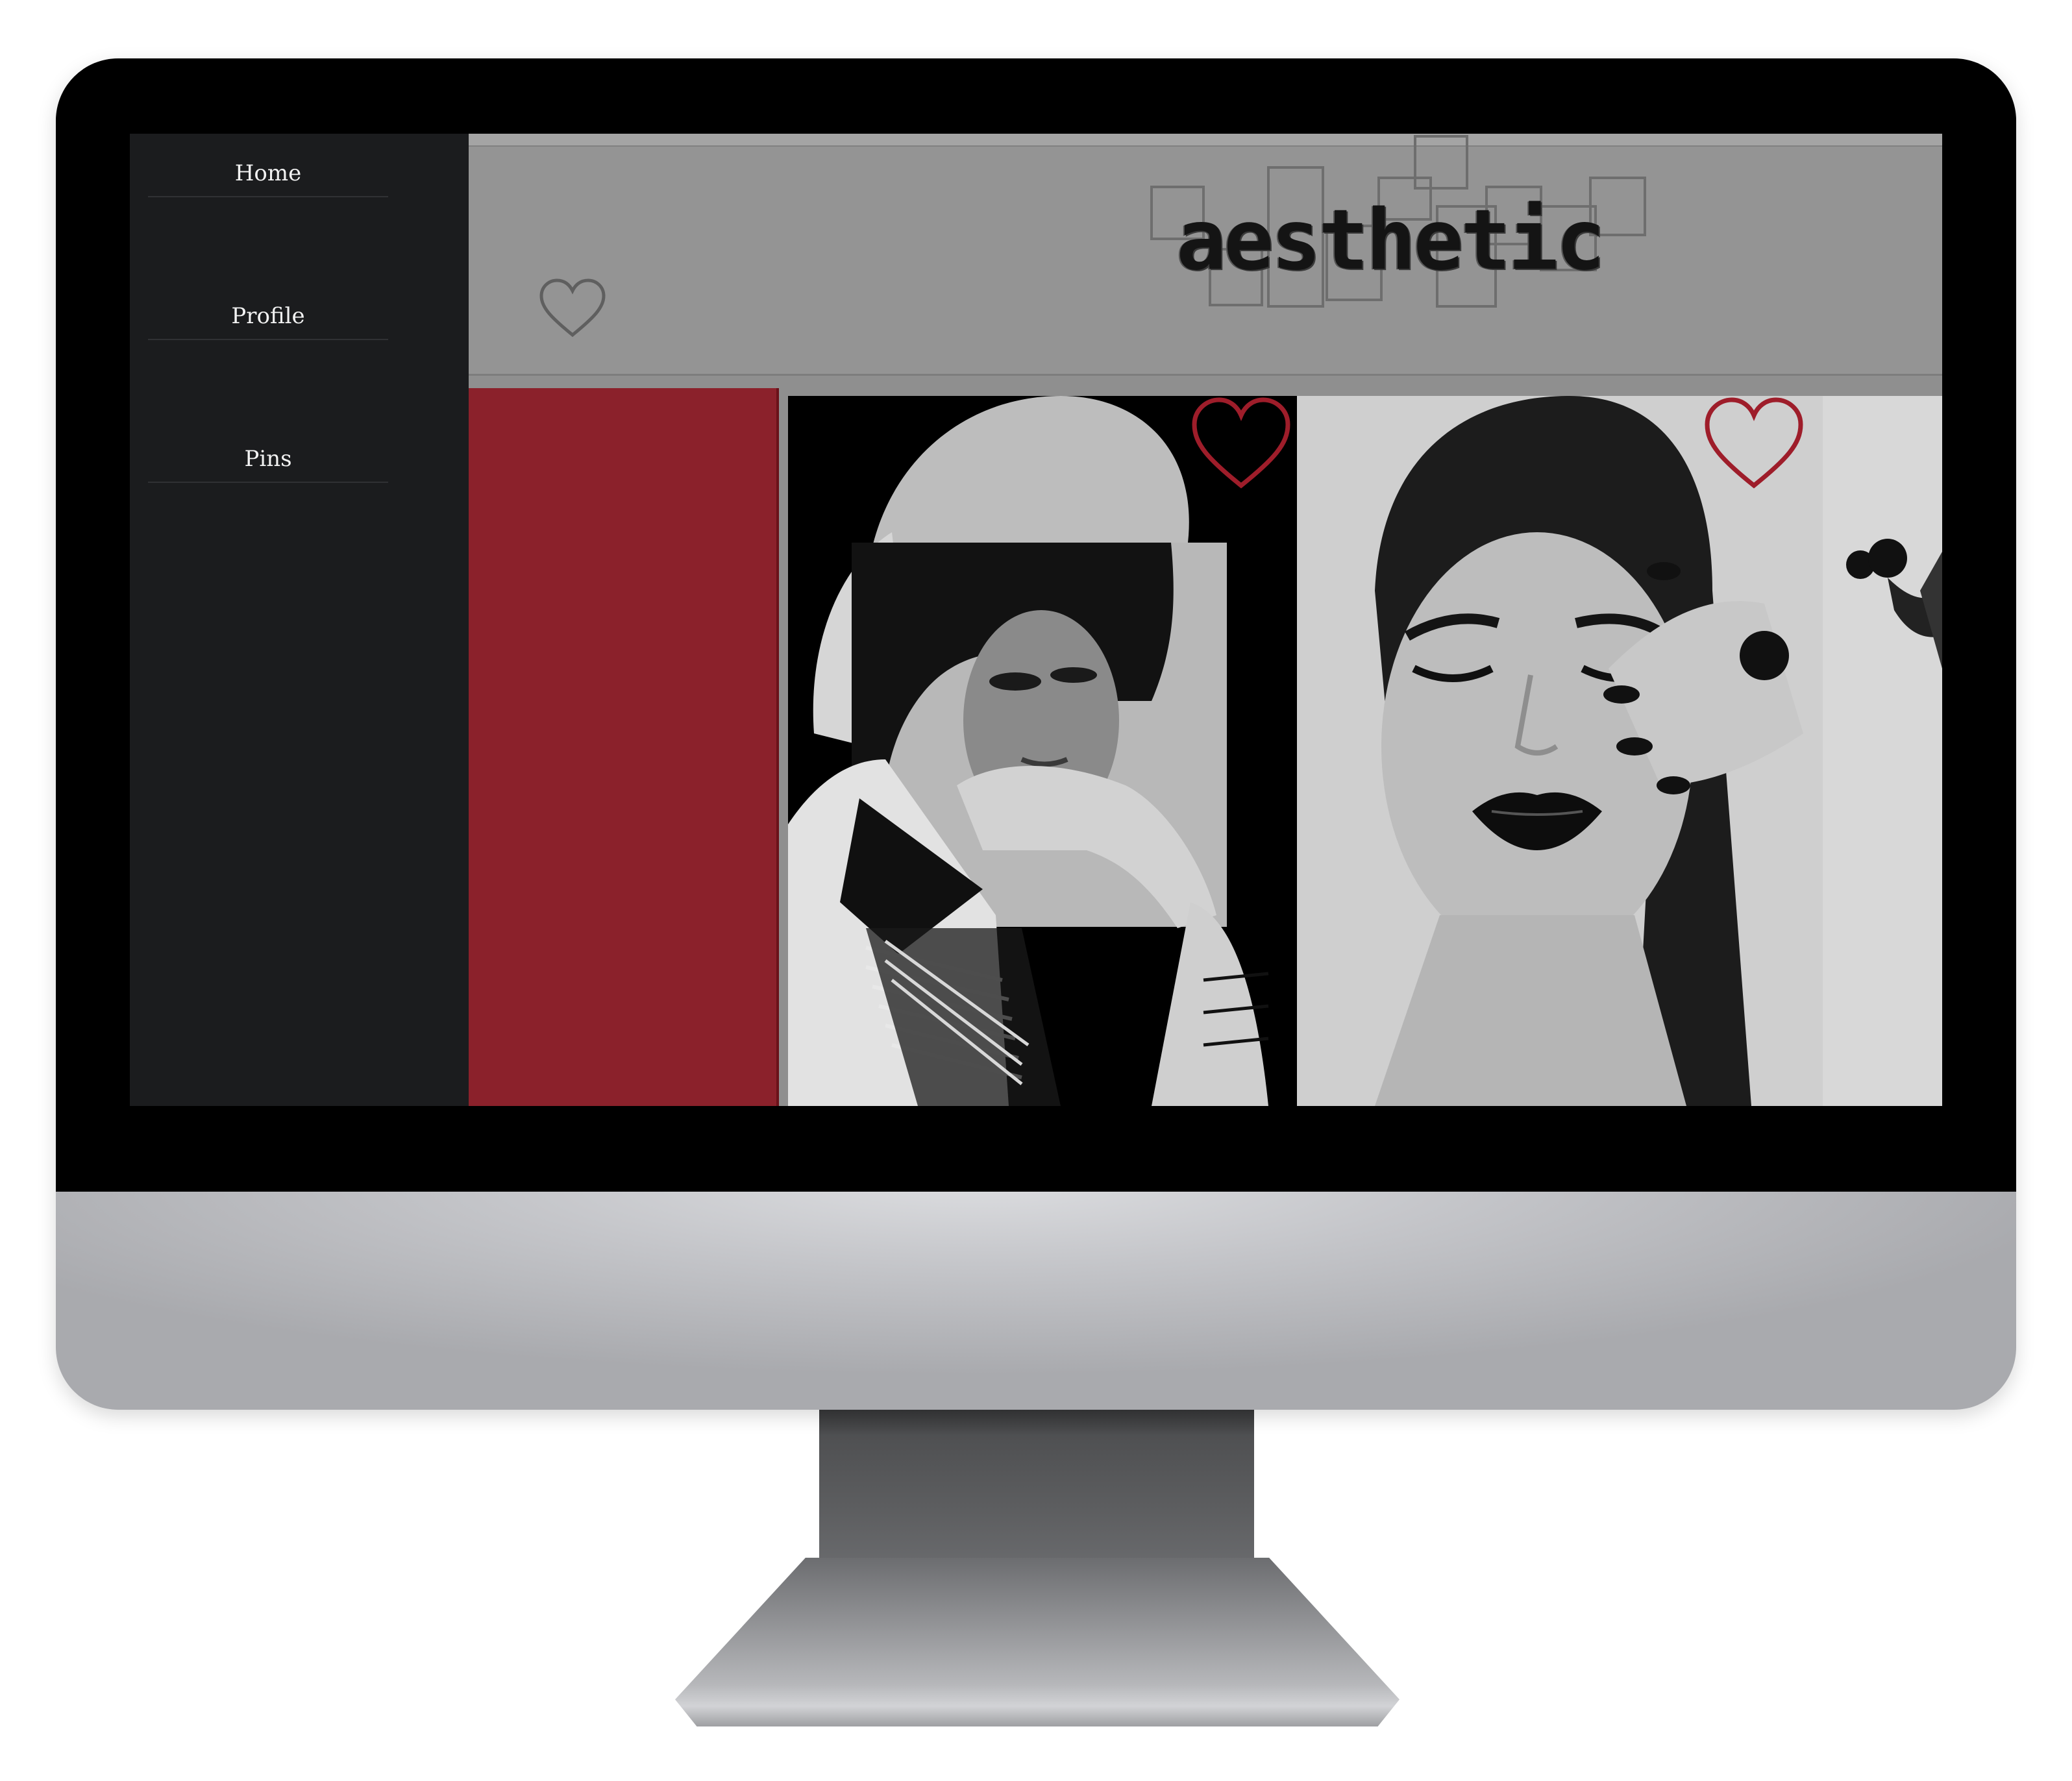 This screenshot has width=2072, height=1781. I want to click on stand-shadow, so click(1036, 1423).